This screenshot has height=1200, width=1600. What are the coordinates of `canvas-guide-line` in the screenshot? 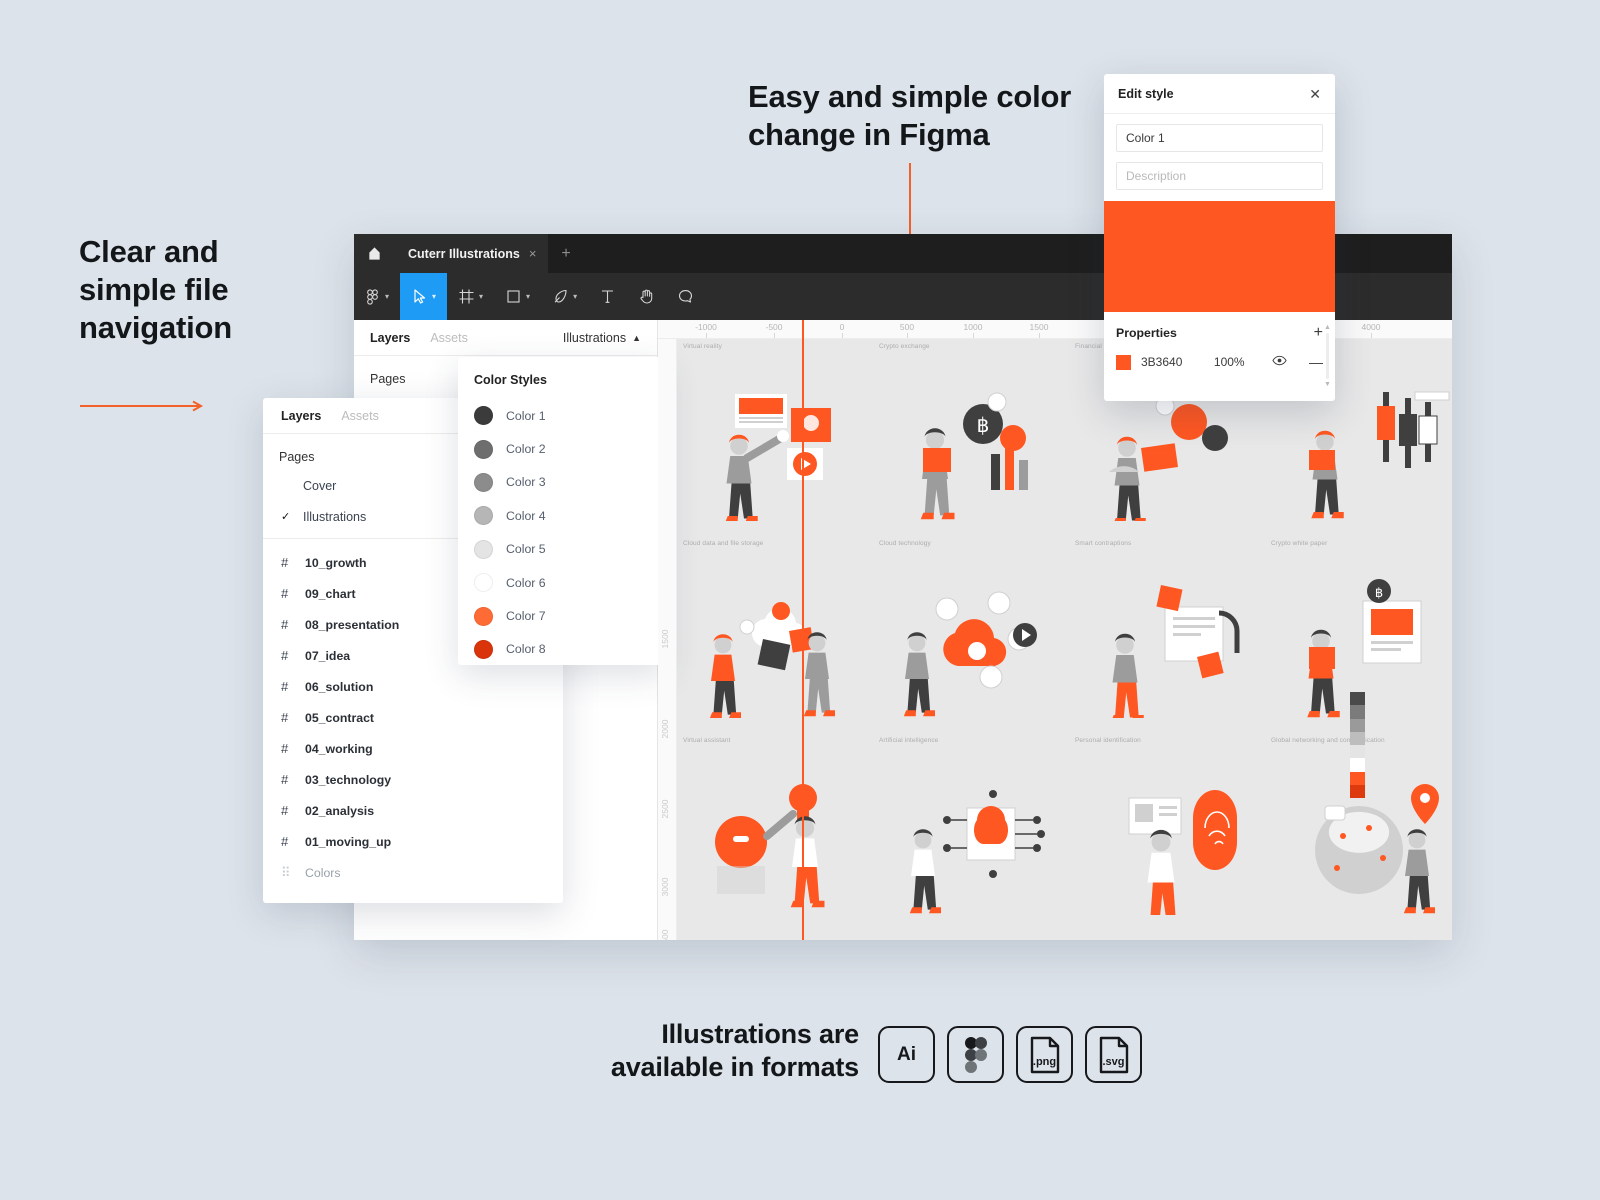 It's located at (803, 630).